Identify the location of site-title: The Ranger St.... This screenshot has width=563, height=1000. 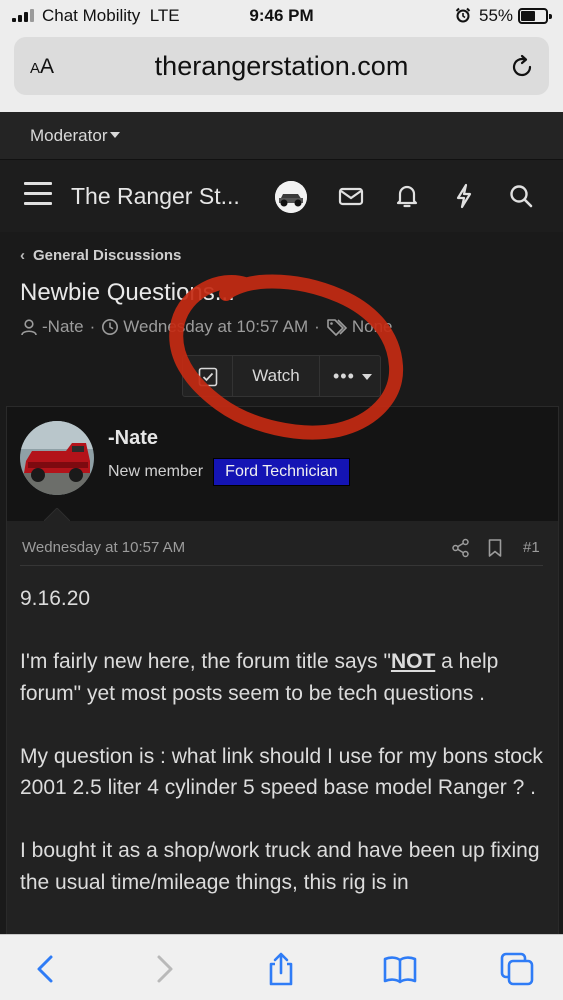
(155, 196).